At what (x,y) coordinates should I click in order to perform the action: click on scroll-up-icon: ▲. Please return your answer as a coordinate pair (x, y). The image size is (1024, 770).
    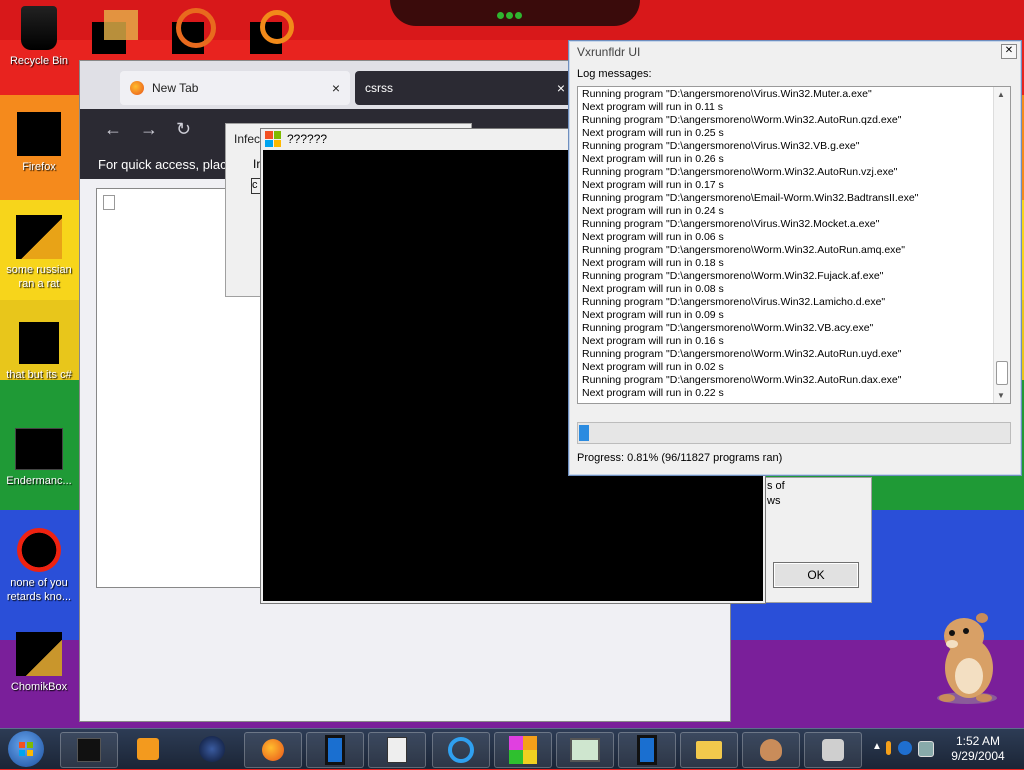
    Looking at the image, I should click on (1001, 94).